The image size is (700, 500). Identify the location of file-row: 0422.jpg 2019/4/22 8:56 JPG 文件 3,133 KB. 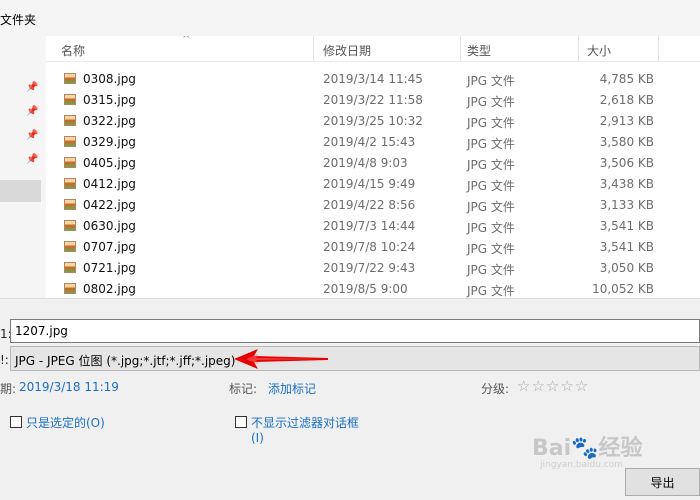
(373, 204).